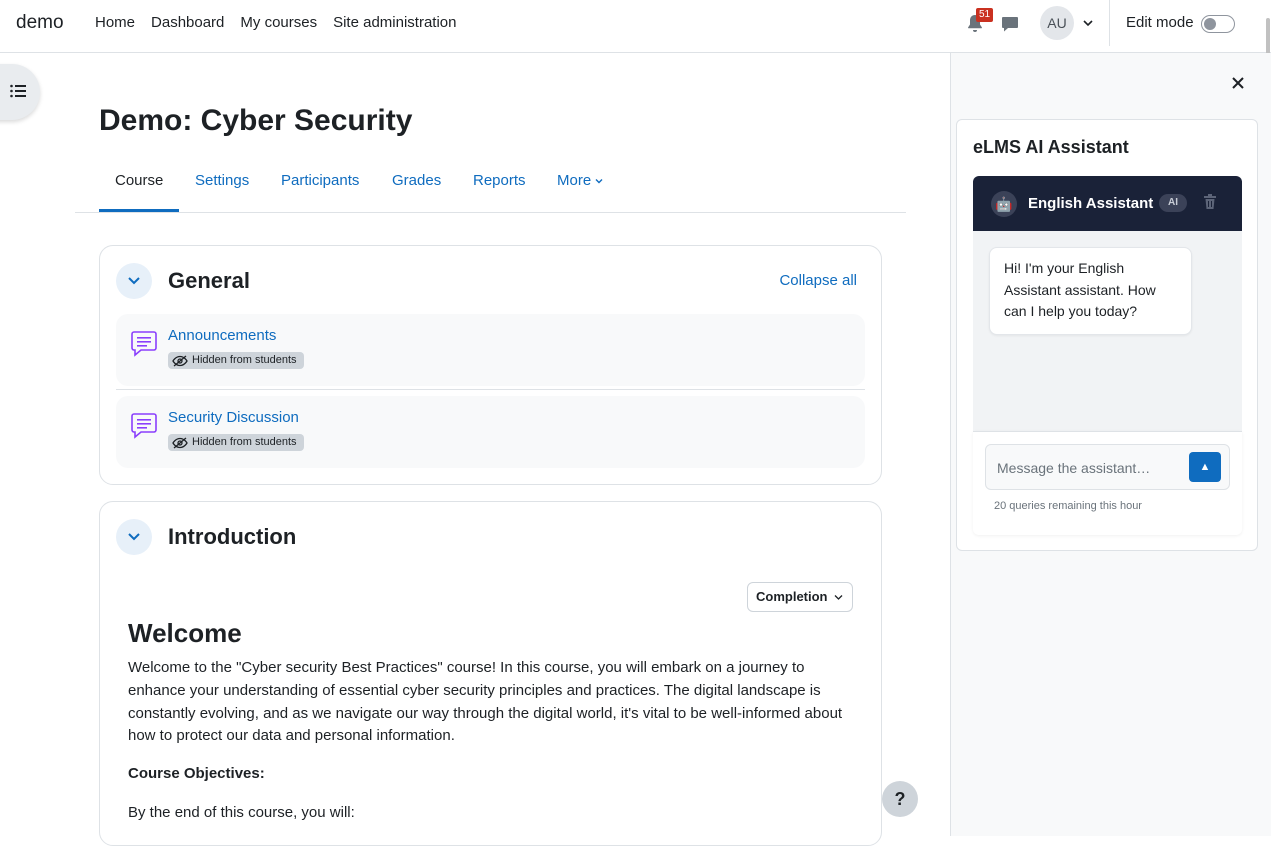 The height and width of the screenshot is (846, 1271). I want to click on chat-input-wrapper: ▲, so click(1107, 467).